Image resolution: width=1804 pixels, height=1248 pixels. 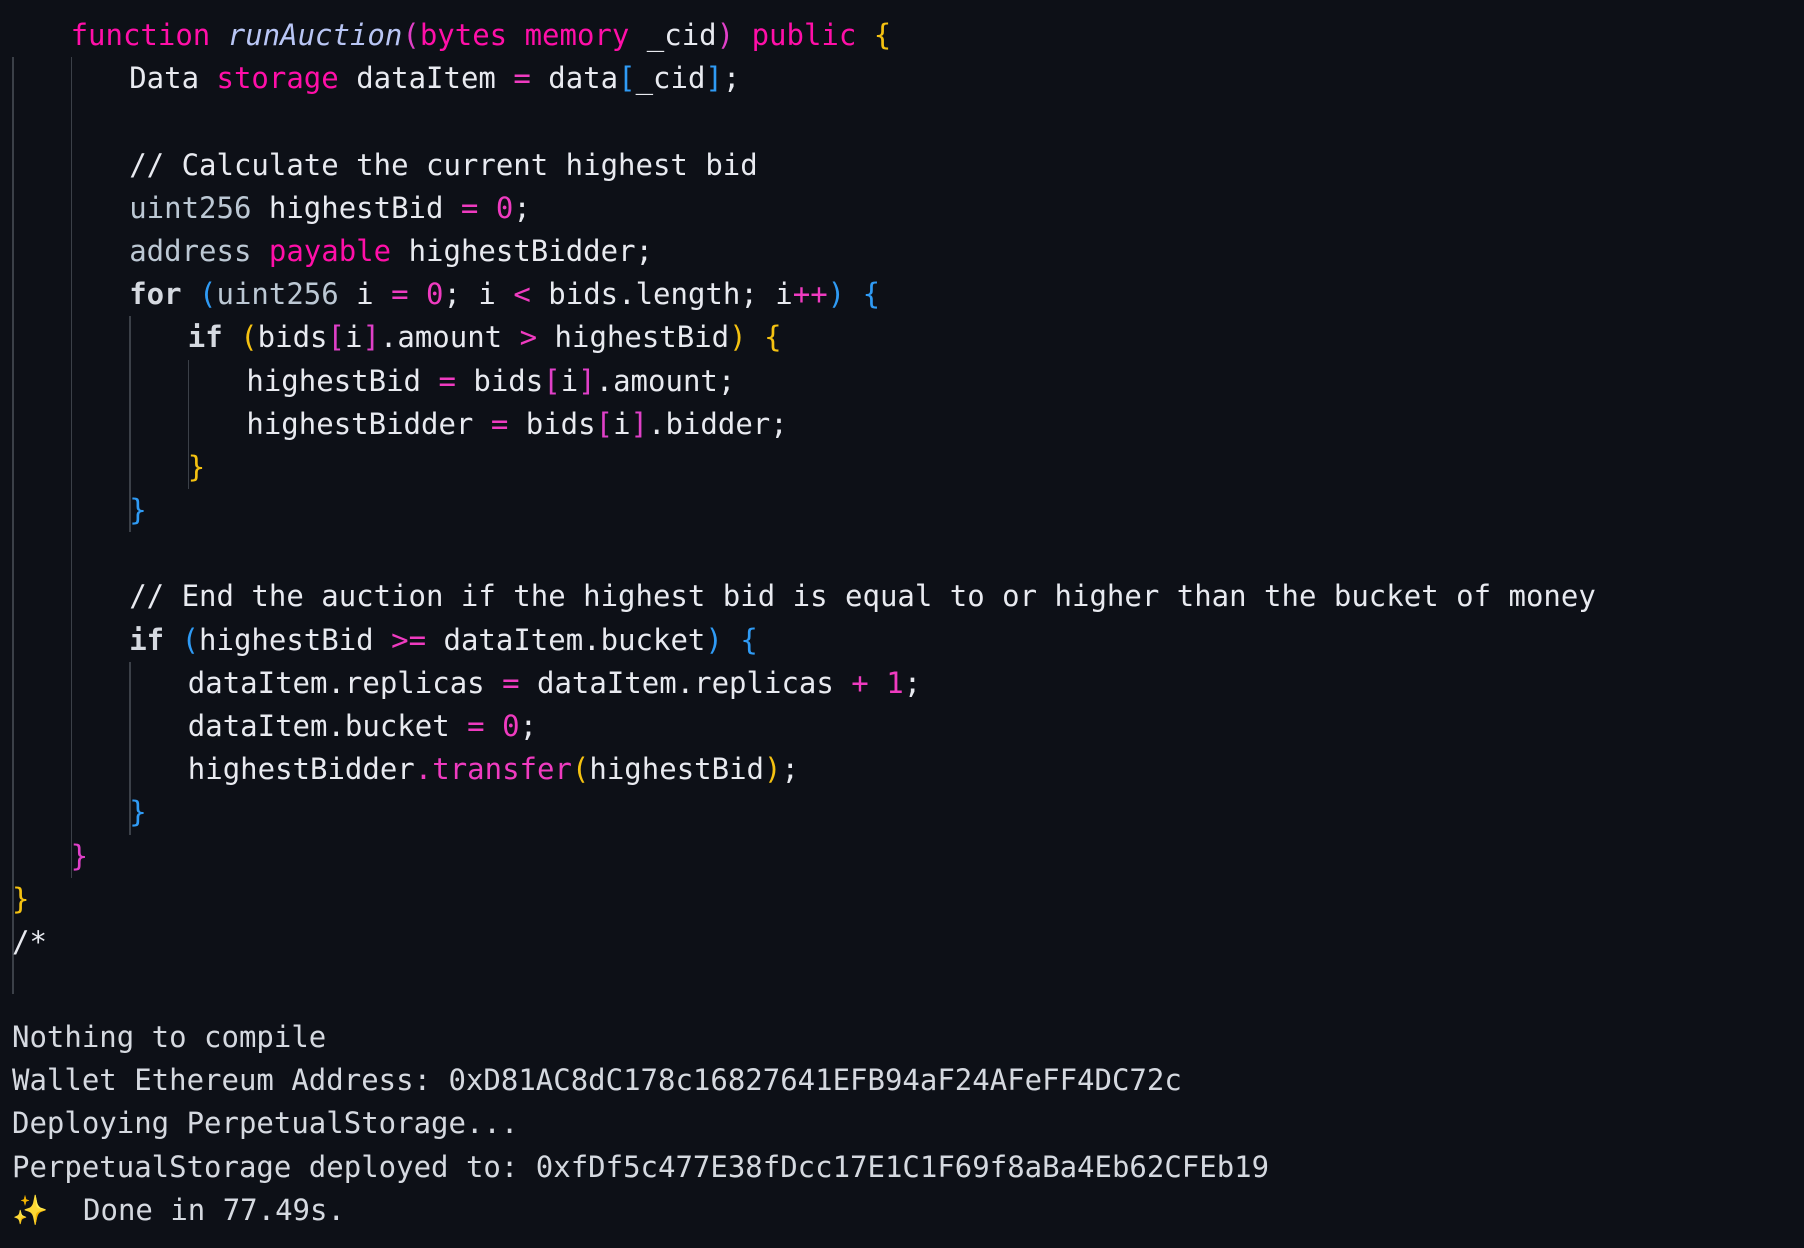 I want to click on terminal-icon-spacer, so click(x=65, y=1210).